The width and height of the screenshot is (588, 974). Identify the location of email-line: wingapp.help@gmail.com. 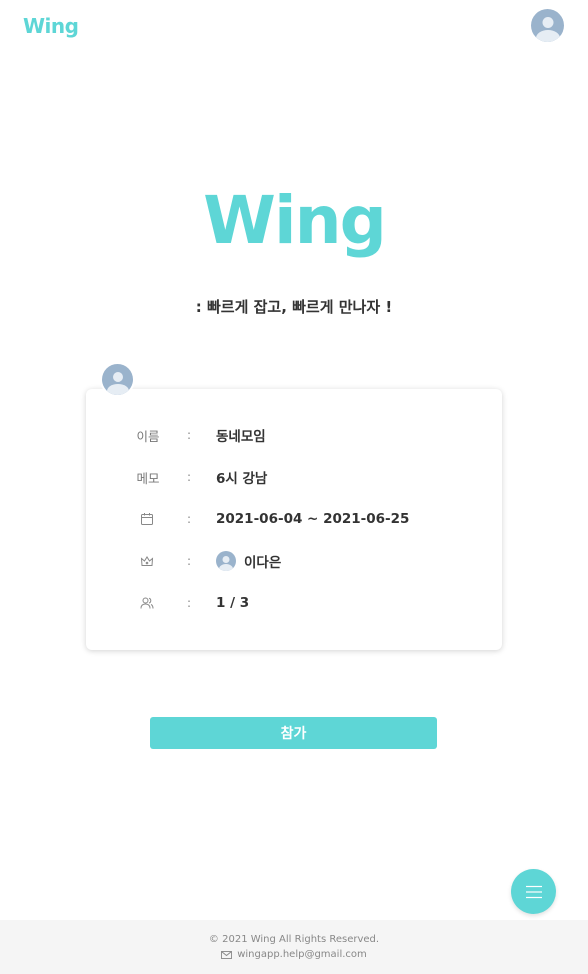
(294, 954).